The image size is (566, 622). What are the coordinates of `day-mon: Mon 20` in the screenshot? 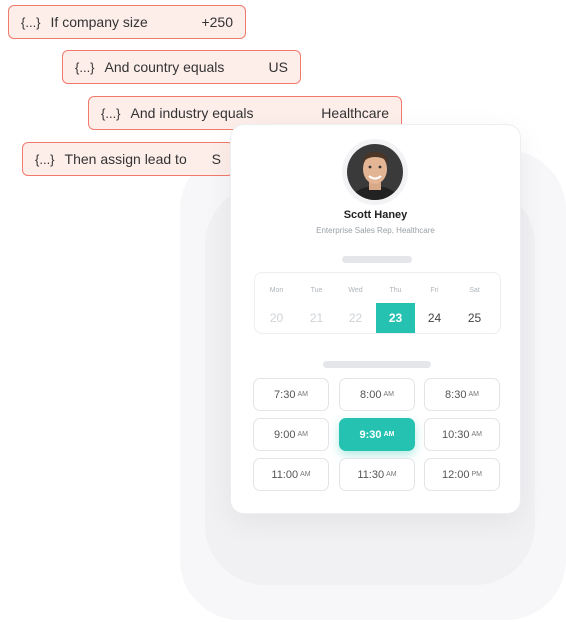 It's located at (276, 303).